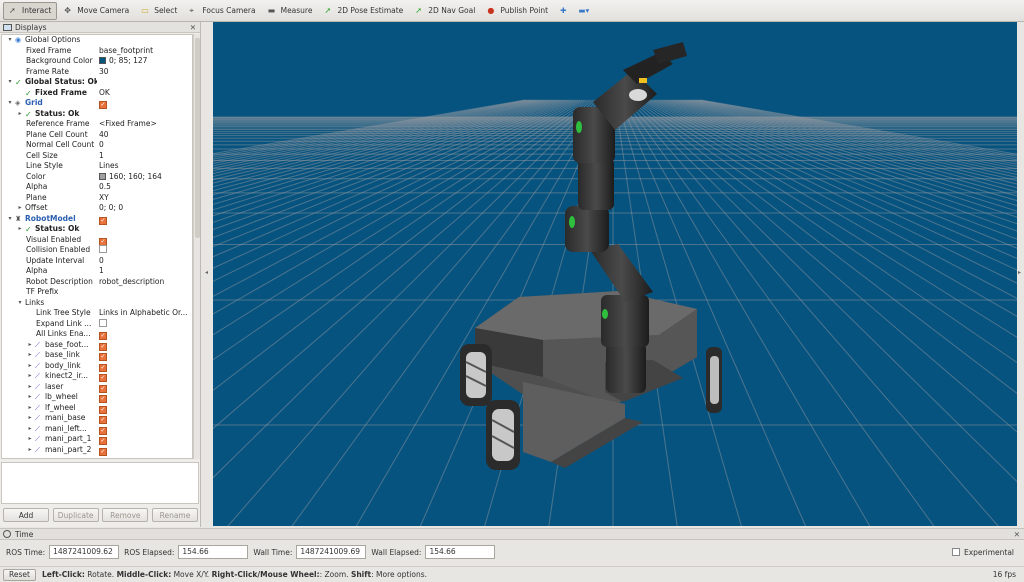  What do you see at coordinates (97, 124) in the screenshot?
I see `tree-row: Reference Frame <Fixed Frame>` at bounding box center [97, 124].